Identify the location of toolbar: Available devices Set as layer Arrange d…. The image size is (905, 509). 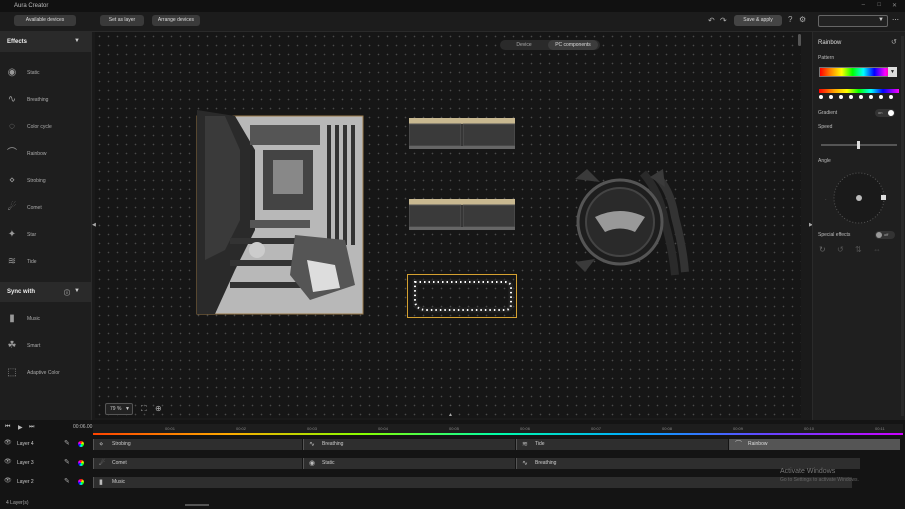
(452, 22).